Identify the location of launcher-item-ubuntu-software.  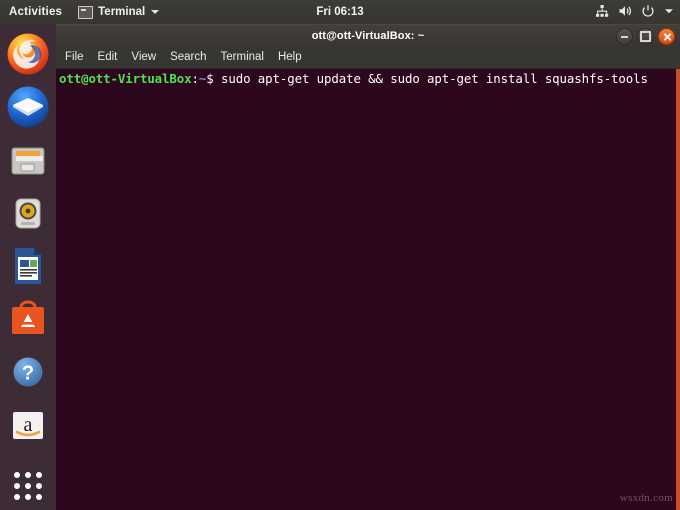
(28, 319).